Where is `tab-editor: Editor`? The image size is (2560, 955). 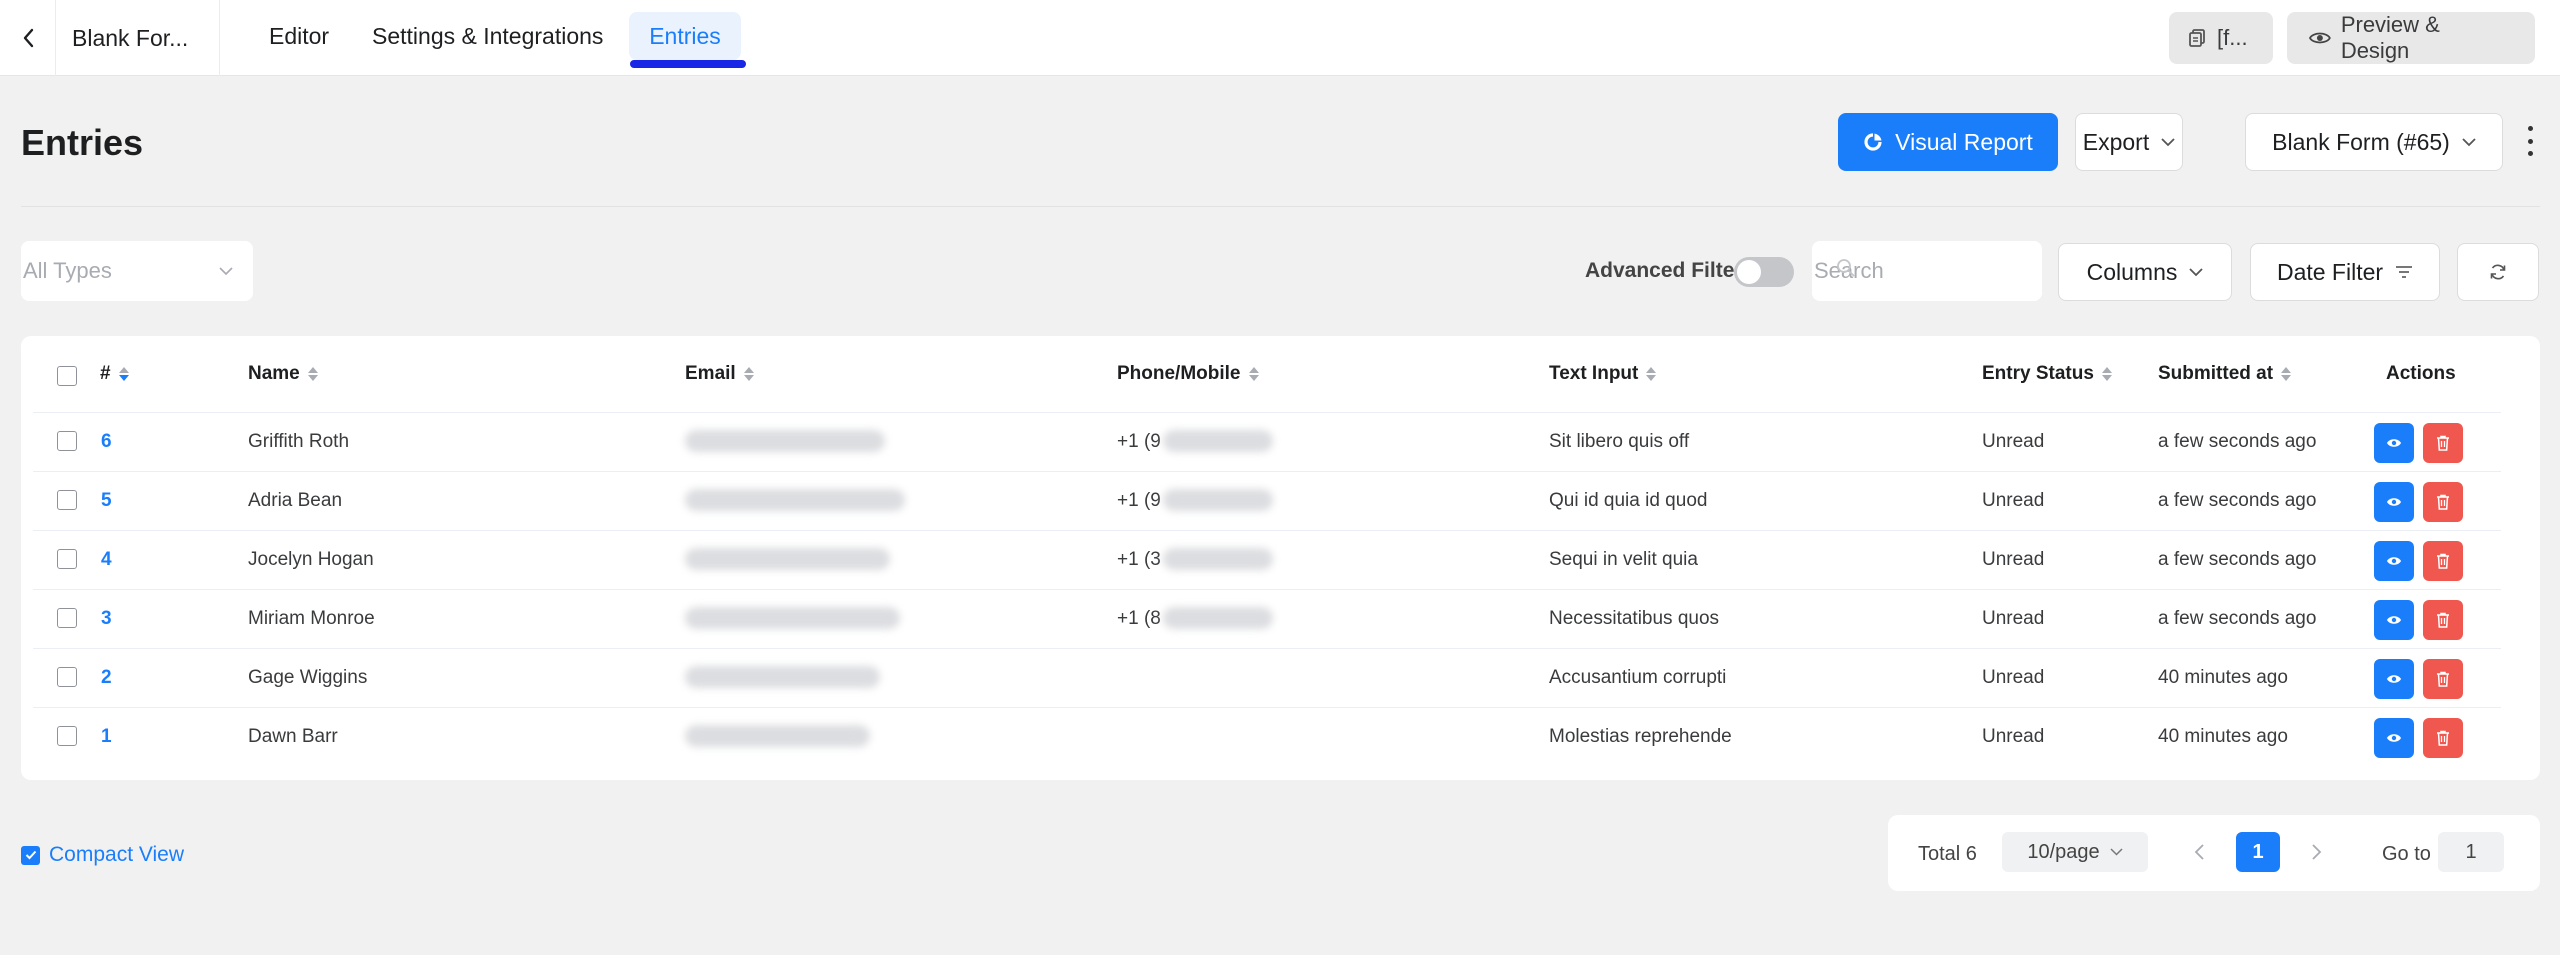
tab-editor: Editor is located at coordinates (299, 36).